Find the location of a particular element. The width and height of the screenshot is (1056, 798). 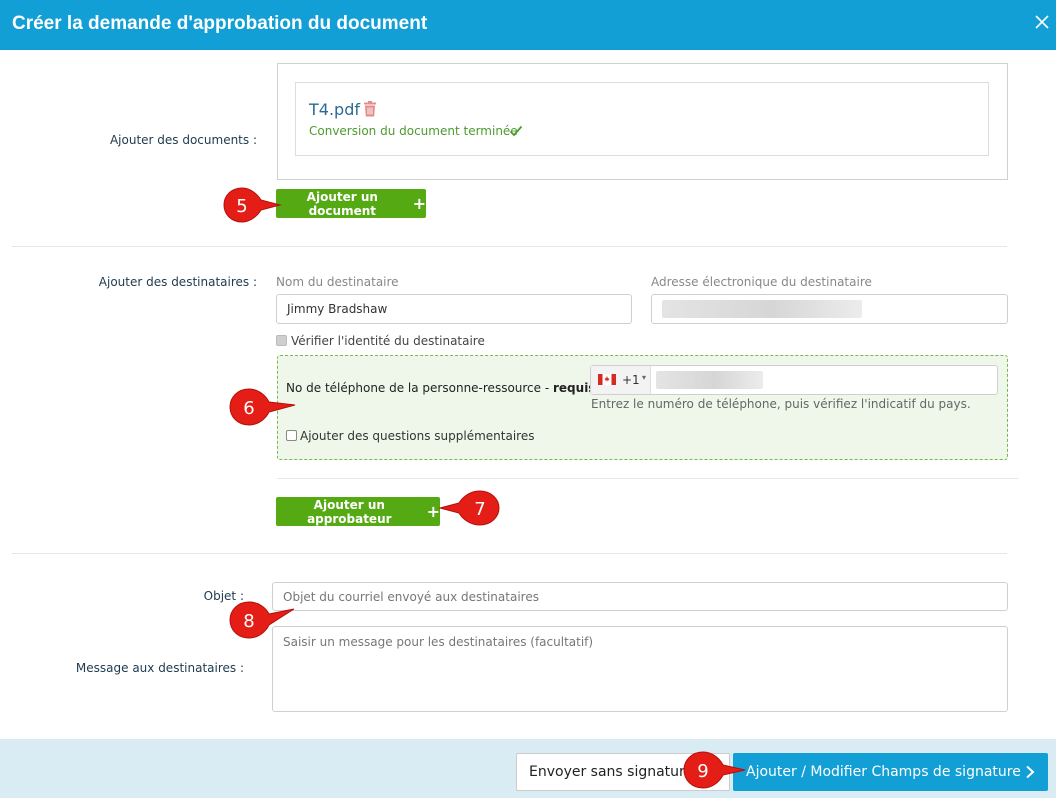

trash-icon is located at coordinates (370, 109).